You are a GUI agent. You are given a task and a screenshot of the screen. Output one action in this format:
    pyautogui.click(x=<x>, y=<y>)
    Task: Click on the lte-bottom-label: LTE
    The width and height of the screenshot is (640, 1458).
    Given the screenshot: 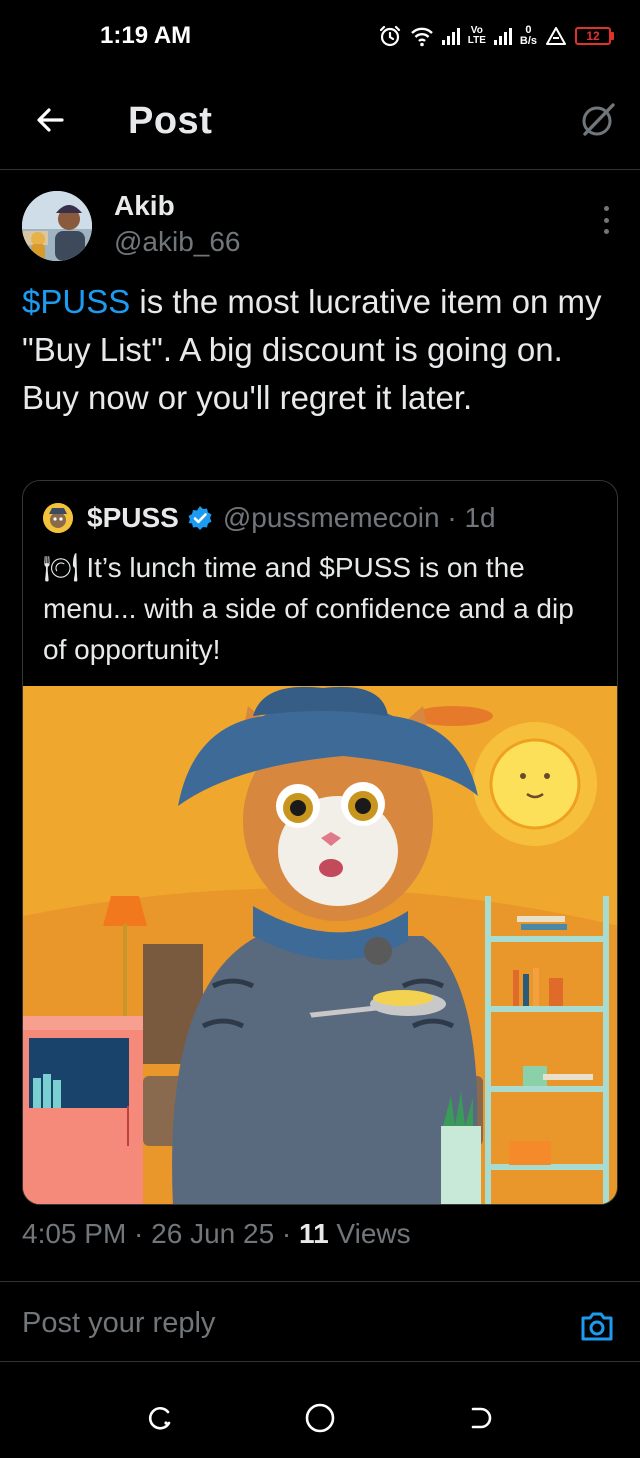 What is the action you would take?
    pyautogui.click(x=476, y=40)
    